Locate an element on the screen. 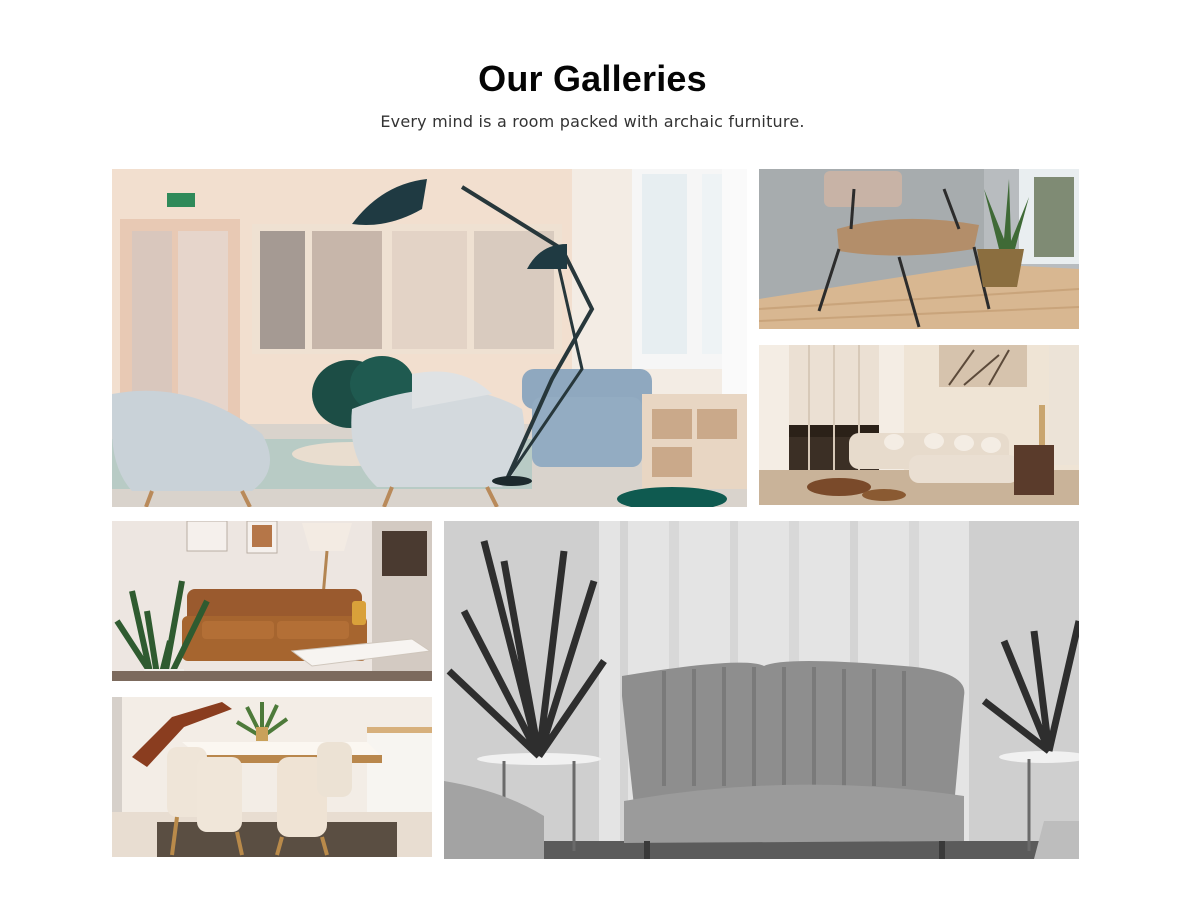 The image size is (1185, 923). leather-sofa-illustration is located at coordinates (272, 601).